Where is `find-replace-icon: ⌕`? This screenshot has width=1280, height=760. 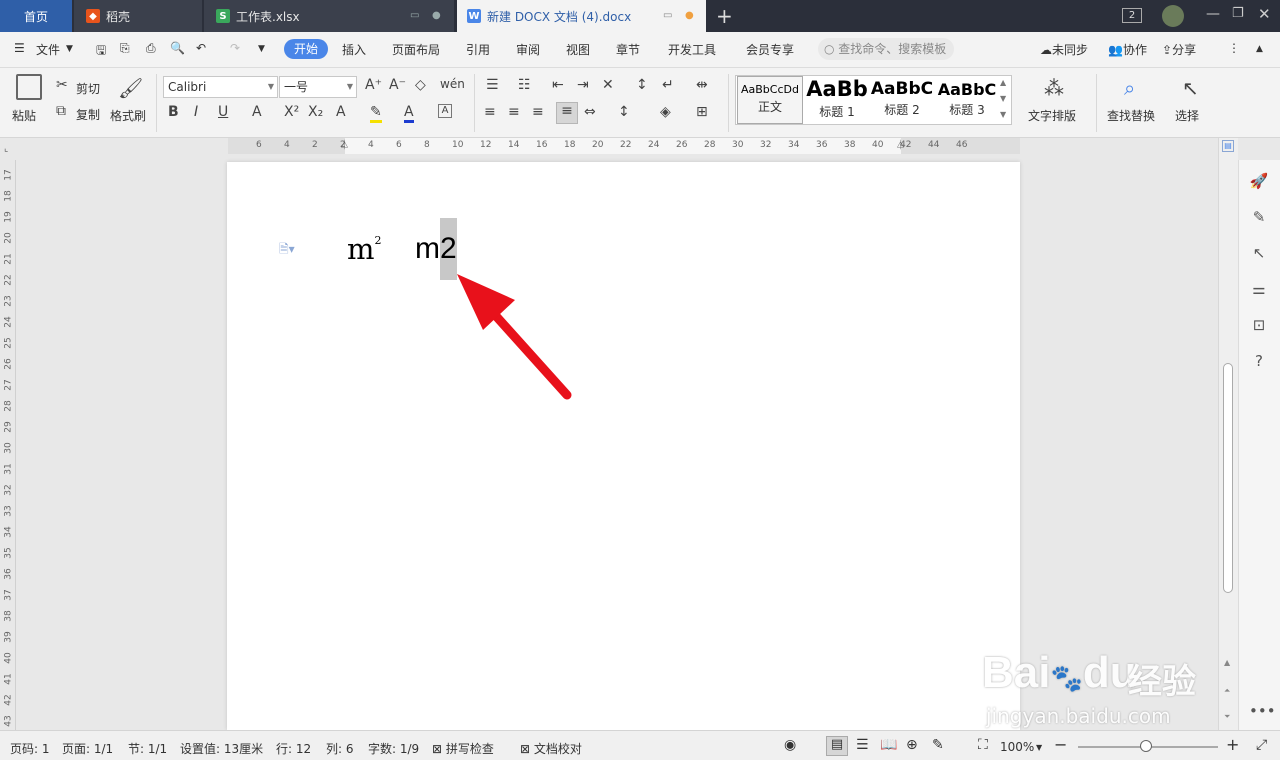 find-replace-icon: ⌕ is located at coordinates (1129, 88).